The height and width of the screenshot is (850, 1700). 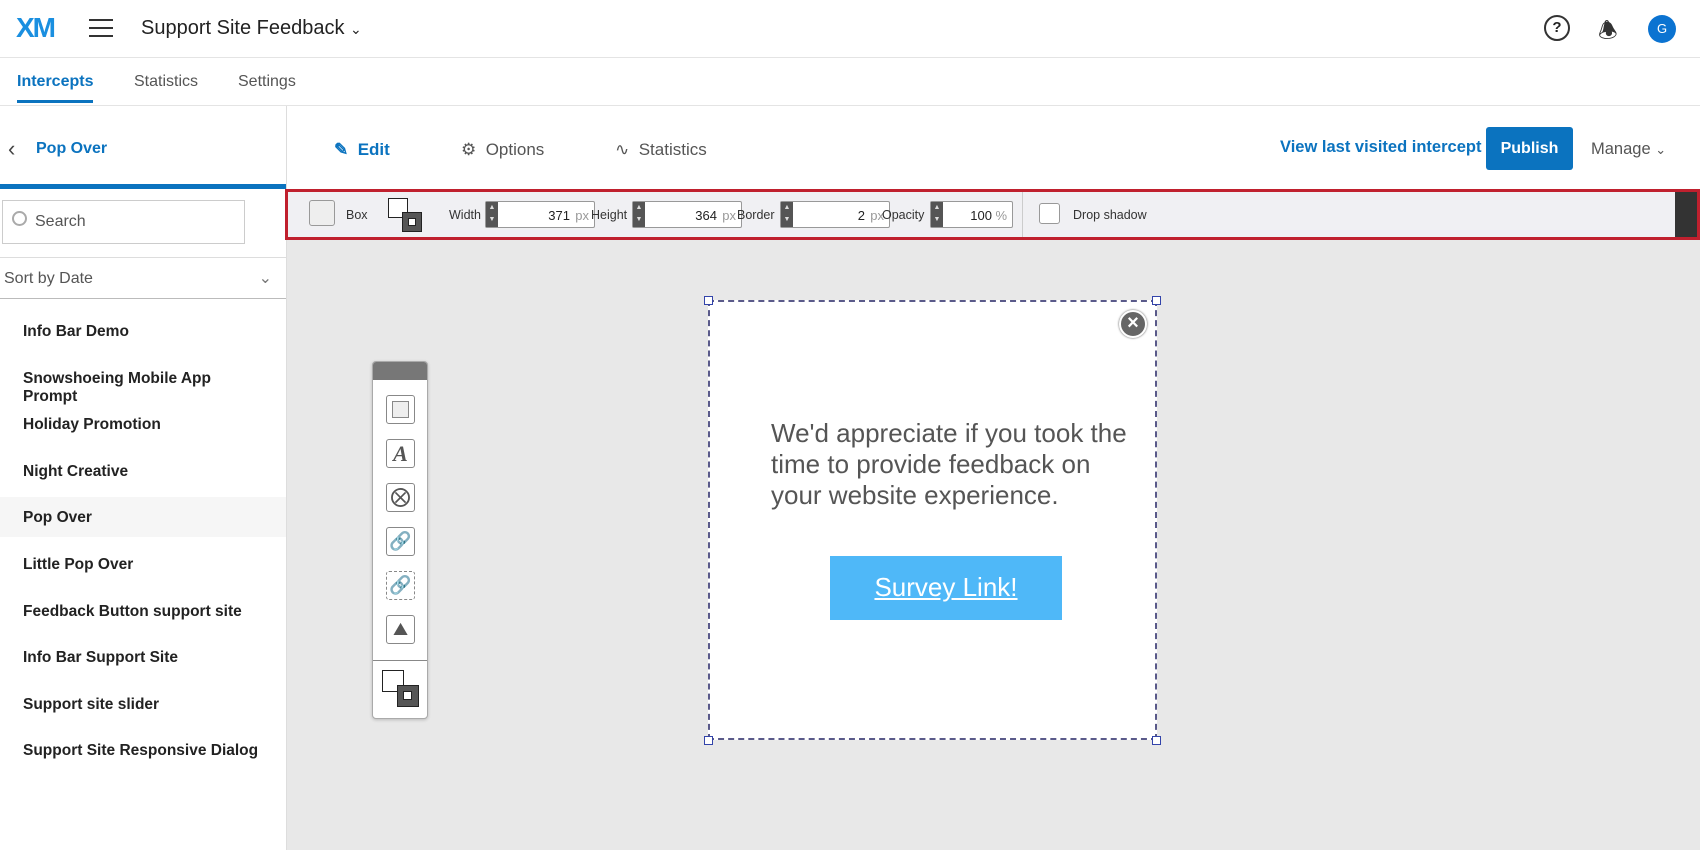 What do you see at coordinates (19, 218) in the screenshot?
I see `search-icon` at bounding box center [19, 218].